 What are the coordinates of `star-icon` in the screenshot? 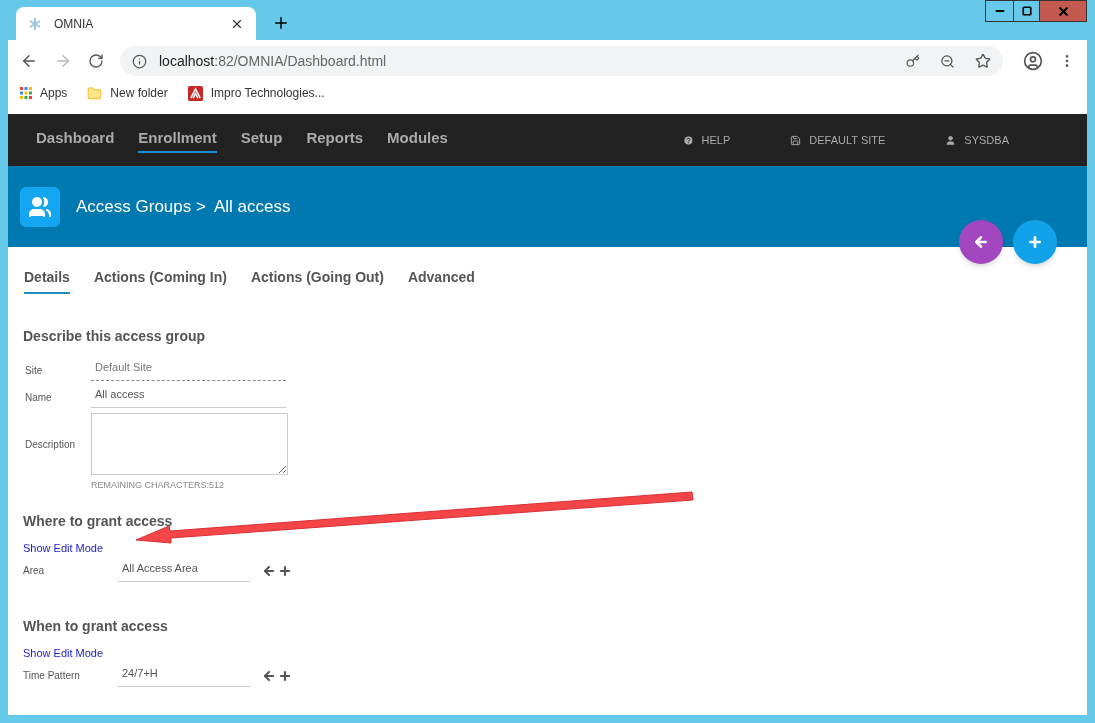 It's located at (983, 61).